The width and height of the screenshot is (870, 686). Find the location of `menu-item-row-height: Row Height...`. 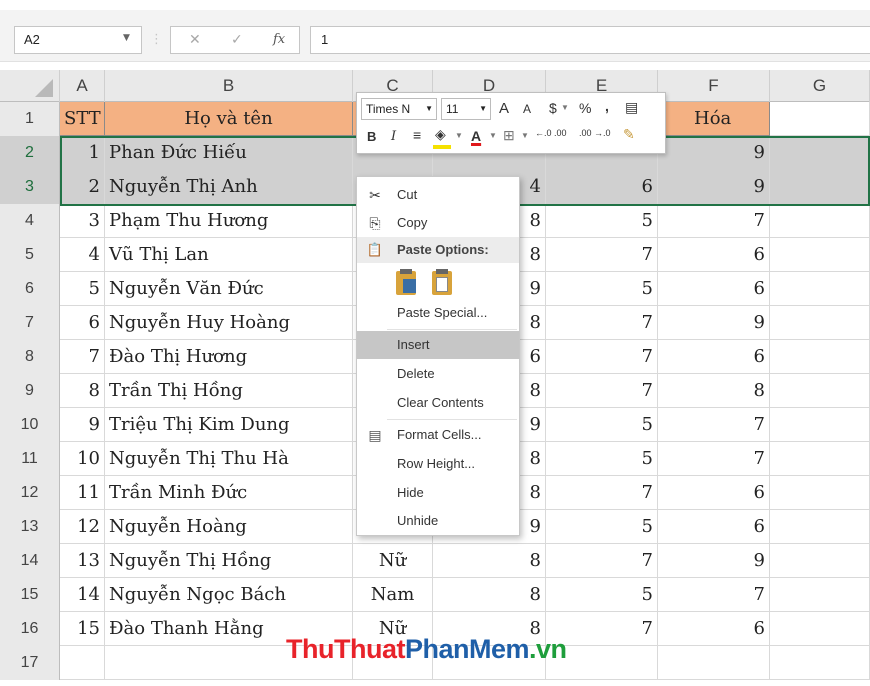

menu-item-row-height: Row Height... is located at coordinates (438, 464).